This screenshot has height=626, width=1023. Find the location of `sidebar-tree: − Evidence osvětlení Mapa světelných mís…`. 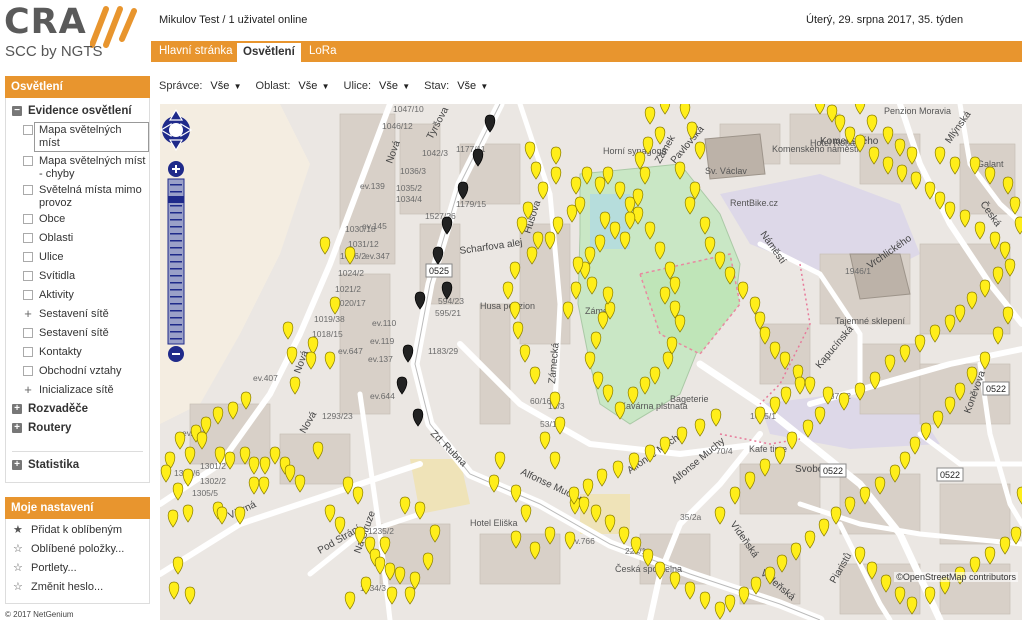

sidebar-tree: − Evidence osvětlení Mapa světelných mís… is located at coordinates (77, 290).